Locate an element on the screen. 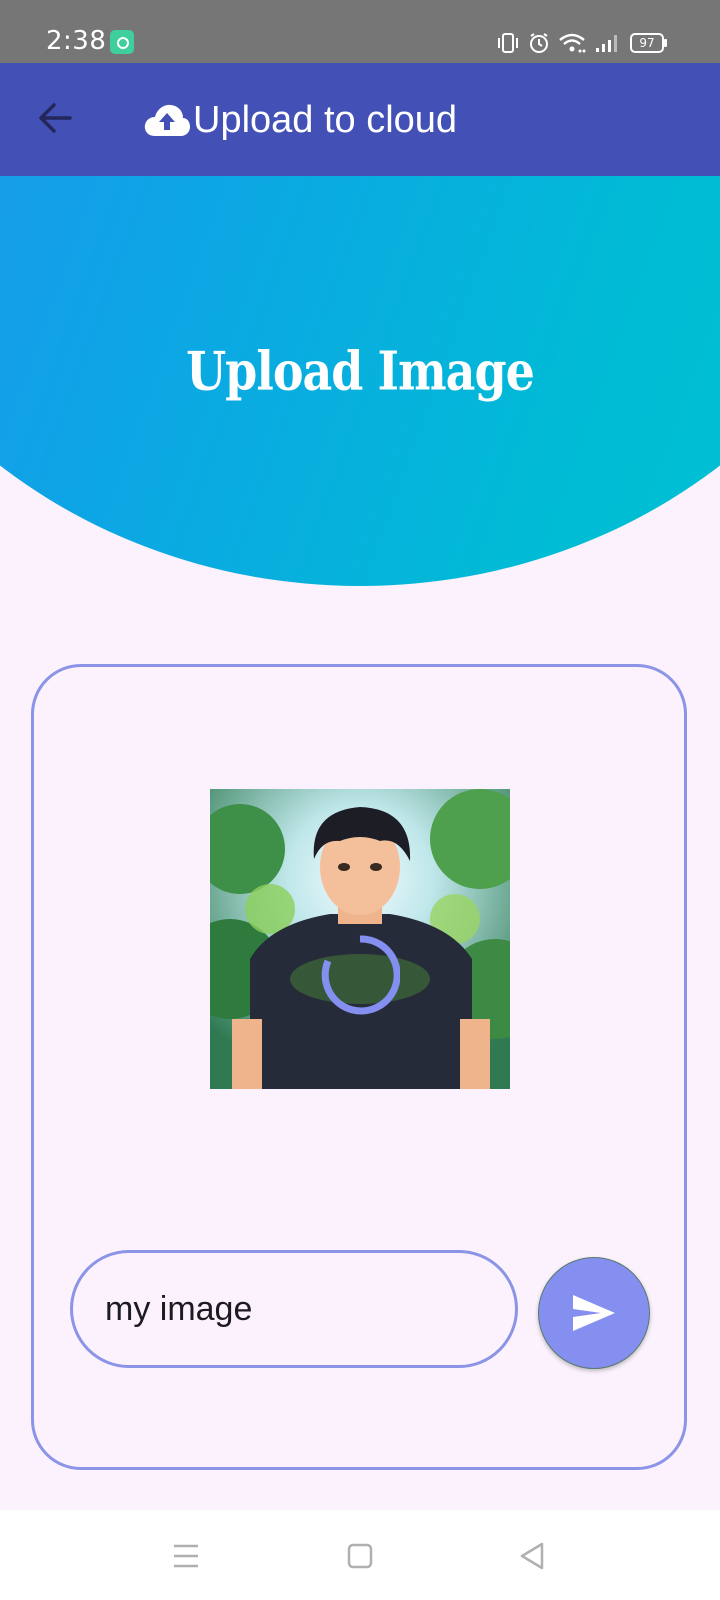 This screenshot has height=1600, width=720. spinner-icon is located at coordinates (360, 975).